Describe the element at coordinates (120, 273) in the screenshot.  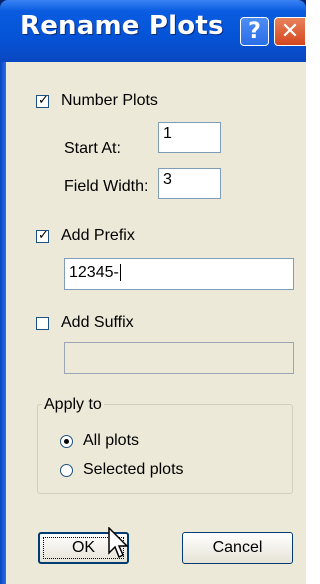
I see `text-caret` at that location.